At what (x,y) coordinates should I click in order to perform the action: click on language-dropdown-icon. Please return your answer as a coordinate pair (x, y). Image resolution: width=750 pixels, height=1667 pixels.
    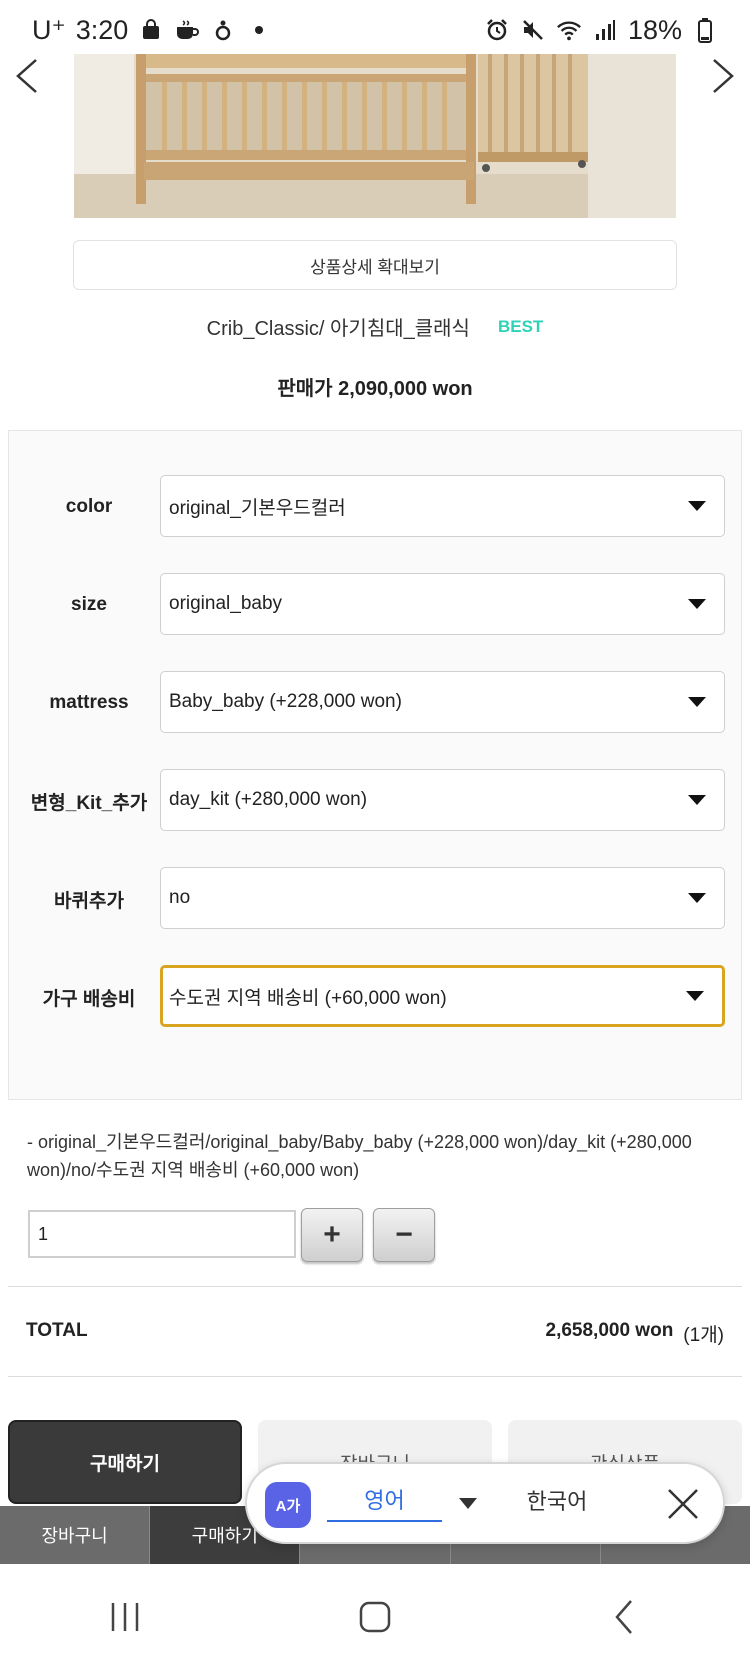
    Looking at the image, I should click on (468, 1503).